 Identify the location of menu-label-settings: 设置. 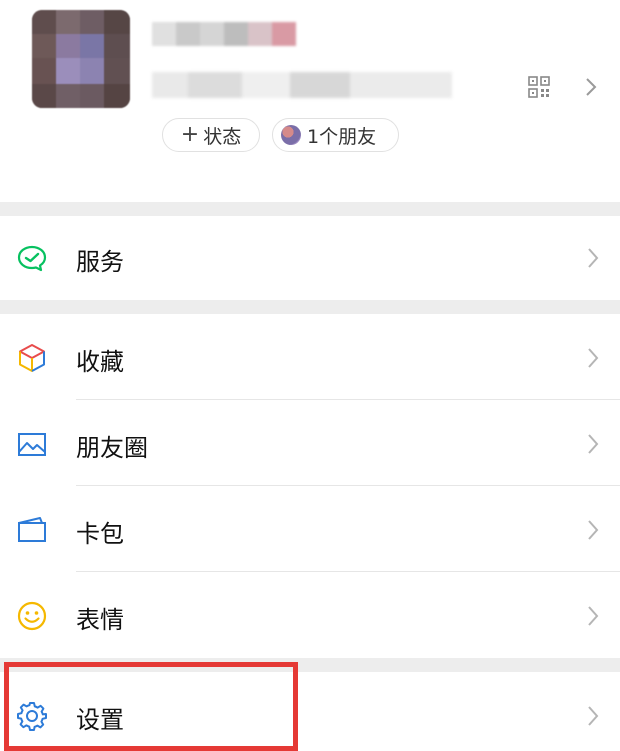
(100, 720).